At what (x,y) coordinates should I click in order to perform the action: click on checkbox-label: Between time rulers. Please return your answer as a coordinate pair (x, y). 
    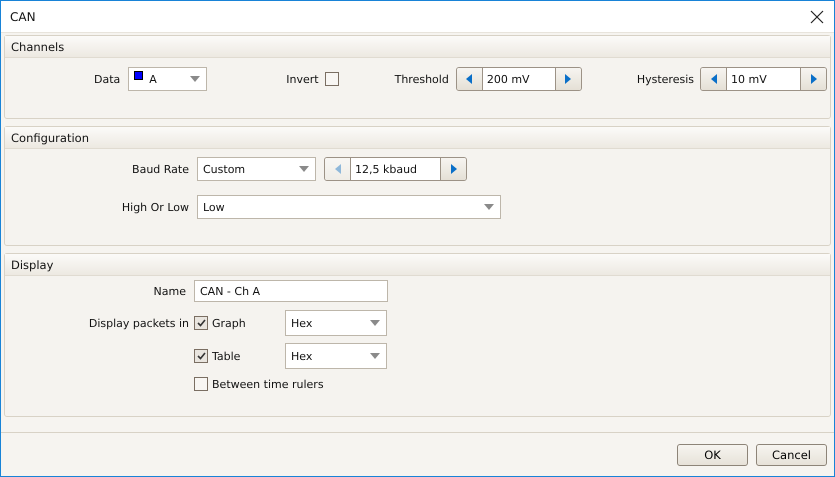
    Looking at the image, I should click on (268, 384).